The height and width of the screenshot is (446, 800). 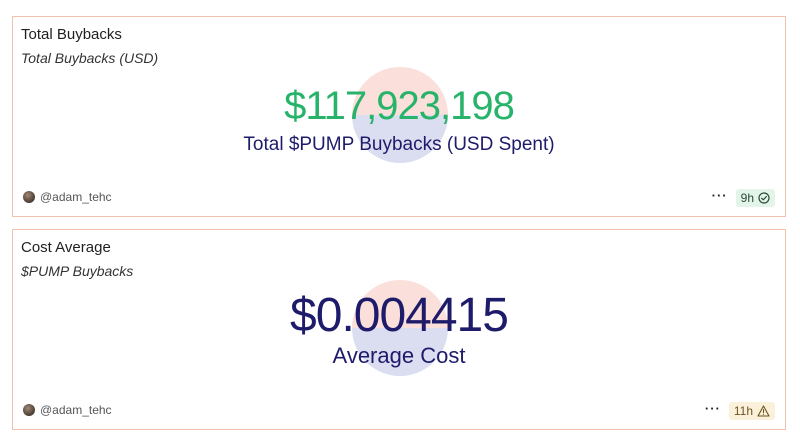 I want to click on card-footer-actions: ··· 11h, so click(x=740, y=411).